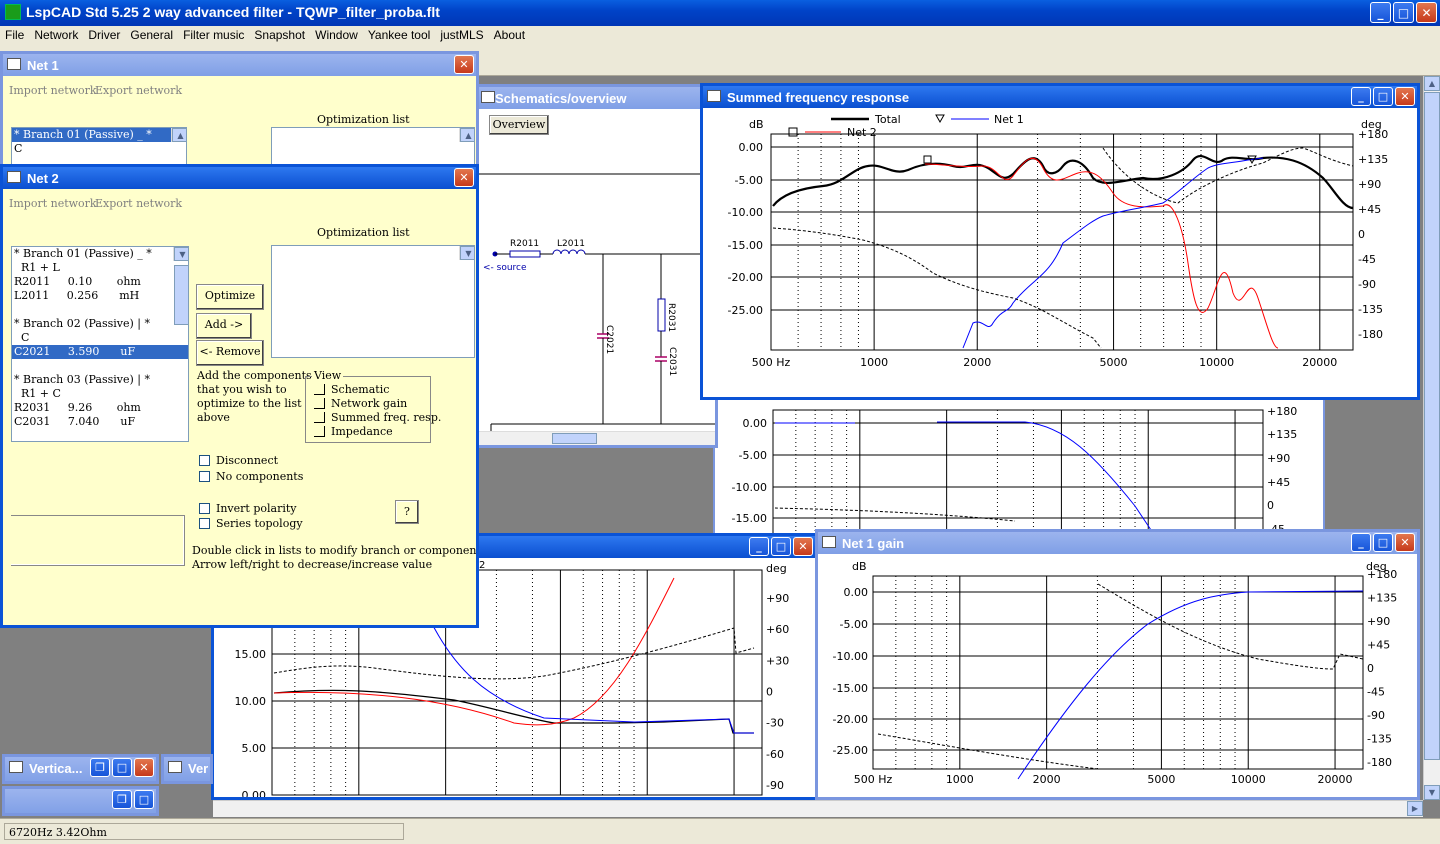 The height and width of the screenshot is (844, 1440). What do you see at coordinates (100, 422) in the screenshot?
I see `net2-list-row: C2031 7.040 uF` at bounding box center [100, 422].